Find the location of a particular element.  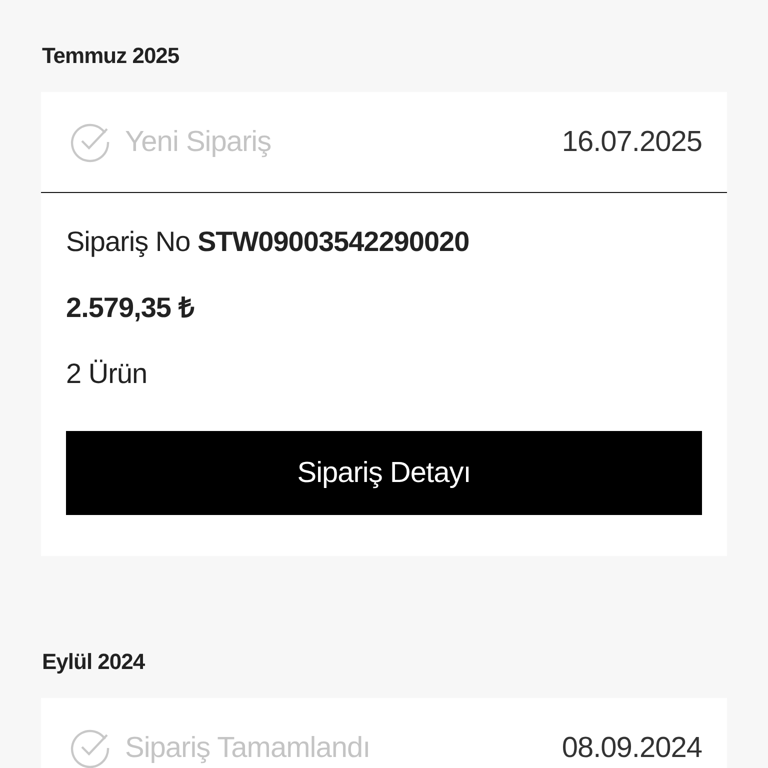

order-detail-button: Sipariş Detayı is located at coordinates (384, 473).